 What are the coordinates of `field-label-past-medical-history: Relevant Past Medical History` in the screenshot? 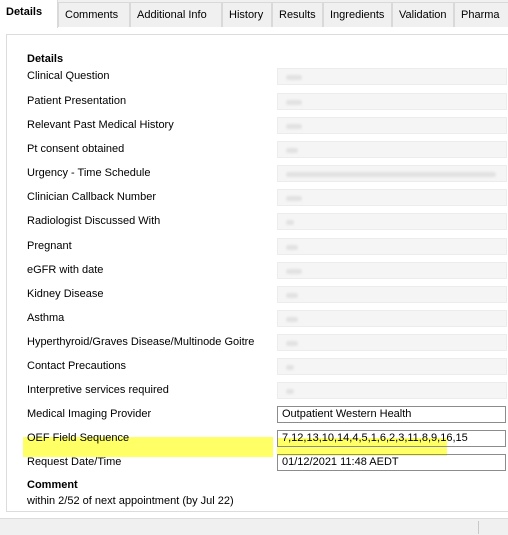 It's located at (100, 125).